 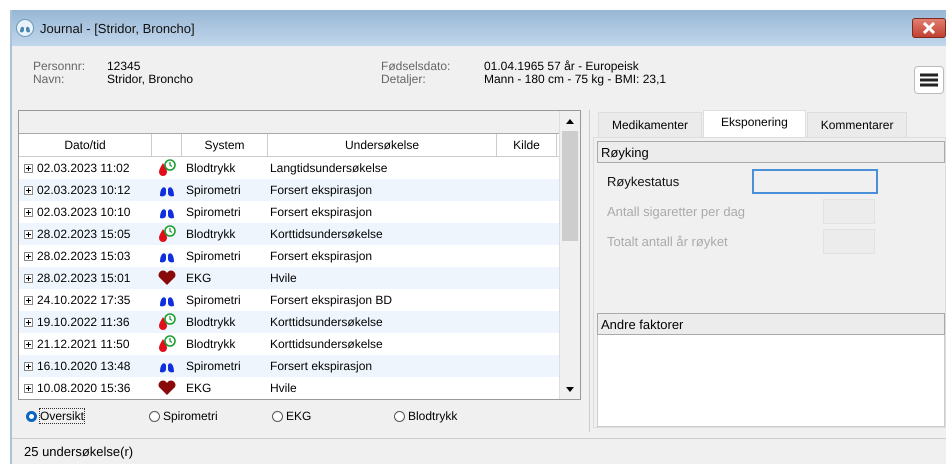 What do you see at coordinates (754, 123) in the screenshot?
I see `tab: Eksponering` at bounding box center [754, 123].